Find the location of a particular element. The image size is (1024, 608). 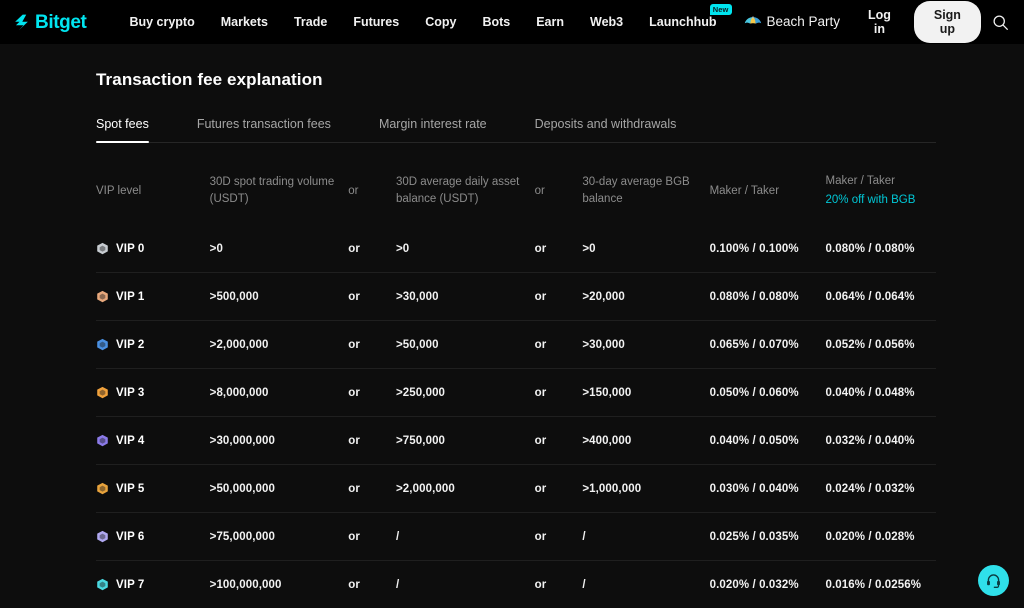

vip-level-cell: VIP 2 is located at coordinates (153, 344).